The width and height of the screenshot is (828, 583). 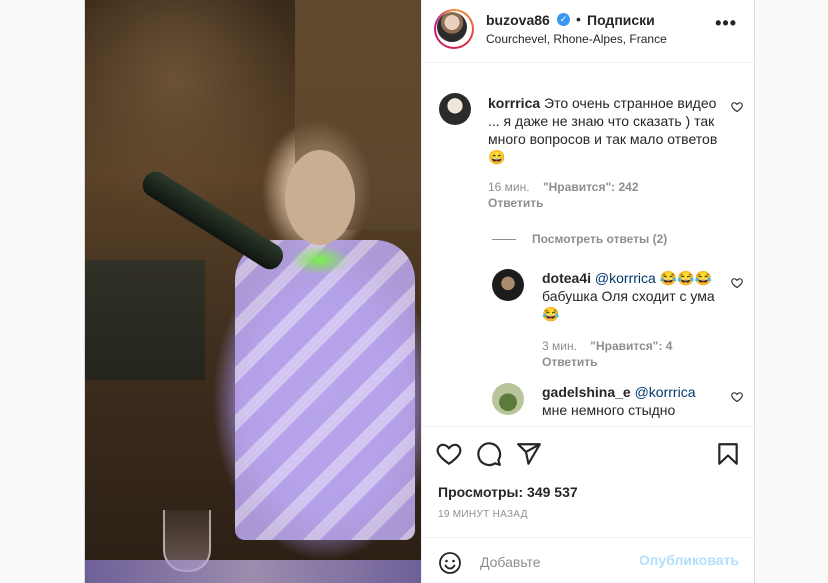 What do you see at coordinates (483, 514) in the screenshot?
I see `post-timestamp: 19 МИНУТ НАЗАД` at bounding box center [483, 514].